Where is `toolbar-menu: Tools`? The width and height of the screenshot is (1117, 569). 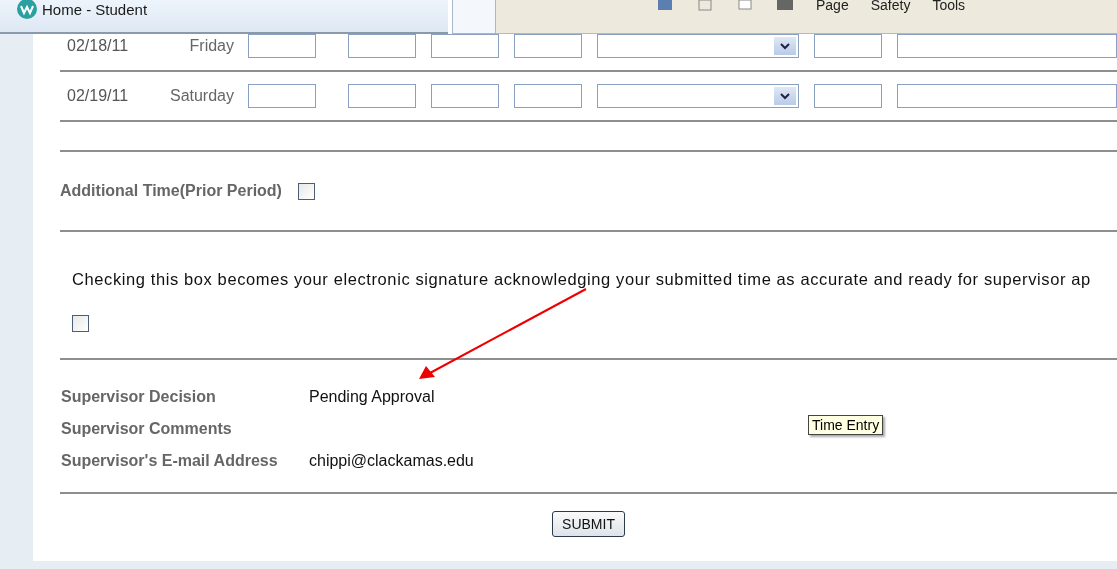 toolbar-menu: Tools is located at coordinates (949, 6).